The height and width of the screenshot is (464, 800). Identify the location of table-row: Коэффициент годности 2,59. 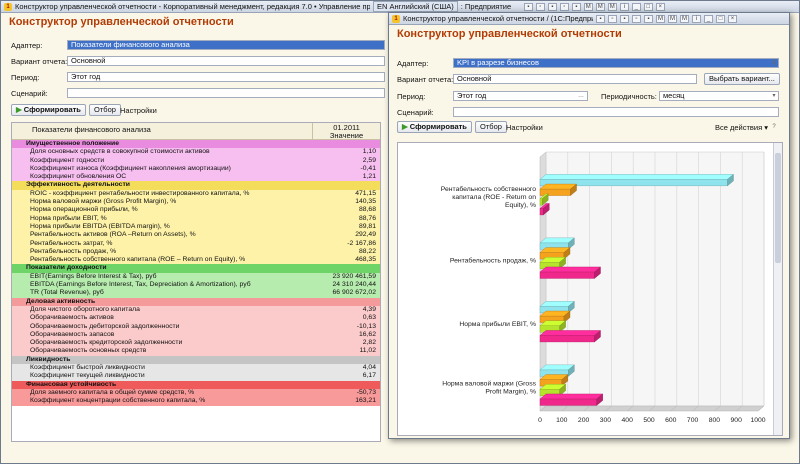
(196, 160).